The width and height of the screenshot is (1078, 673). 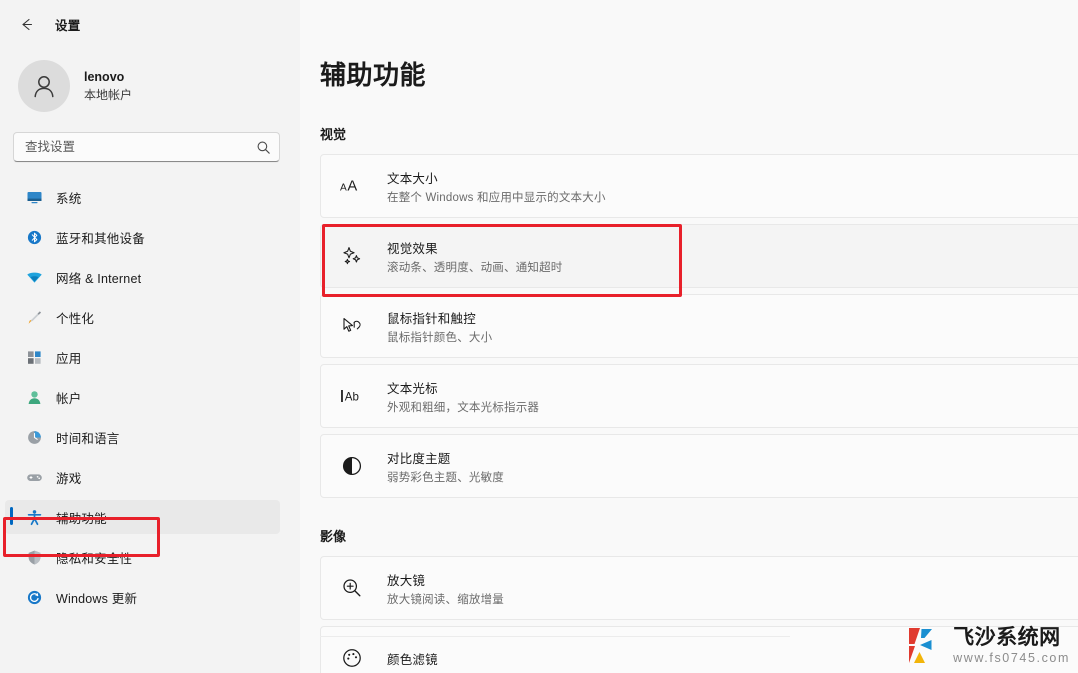 I want to click on sidebar-item-time-language: 时间和语言, so click(x=142, y=437).